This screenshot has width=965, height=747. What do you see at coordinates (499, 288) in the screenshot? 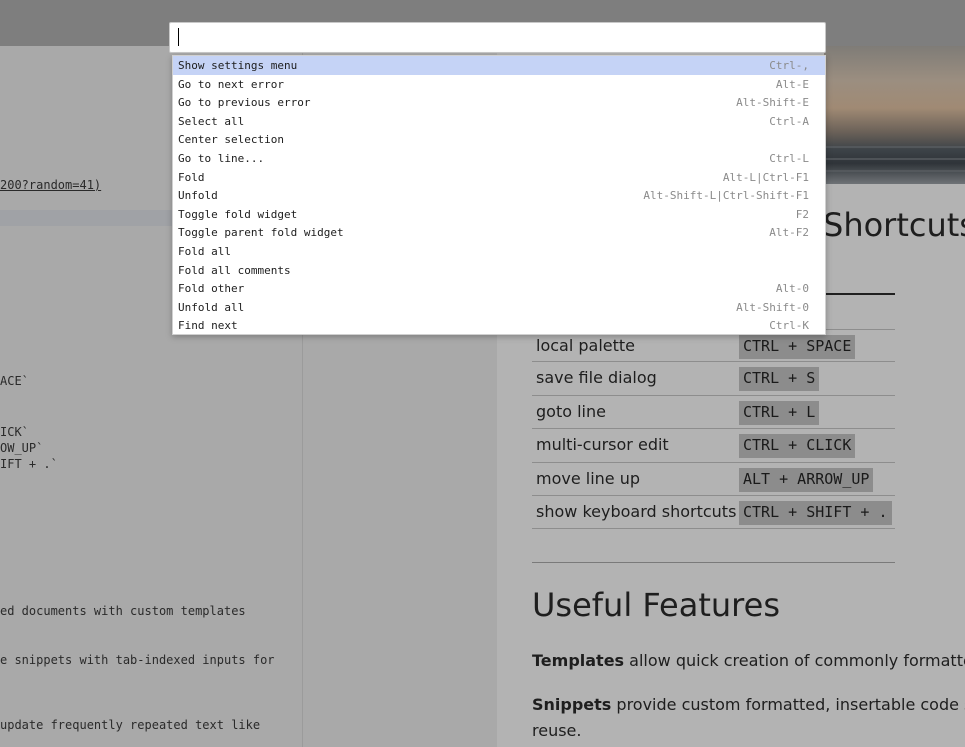
I see `command-item-fold-other: Fold other Alt-0` at bounding box center [499, 288].